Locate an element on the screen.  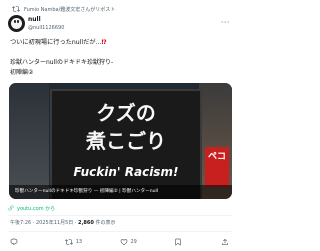
exclamation-question-icon: ⁉ is located at coordinates (104, 42).